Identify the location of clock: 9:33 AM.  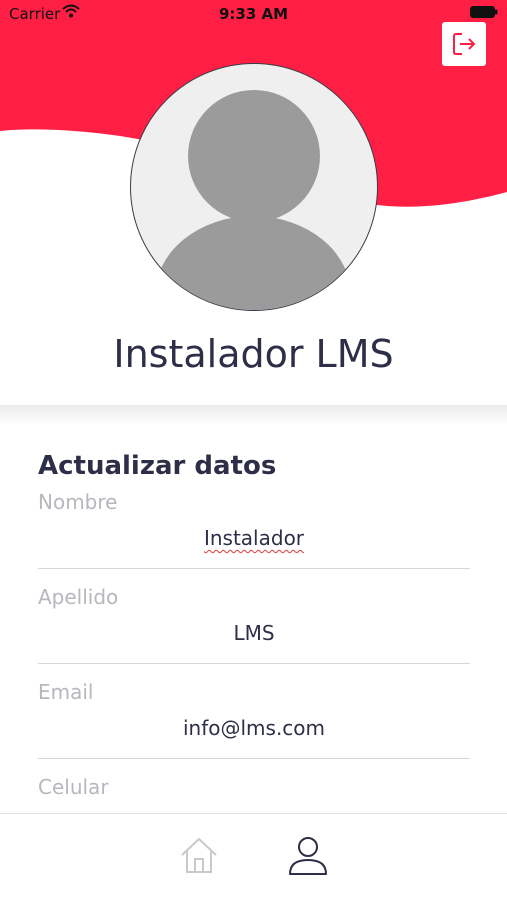
(253, 14).